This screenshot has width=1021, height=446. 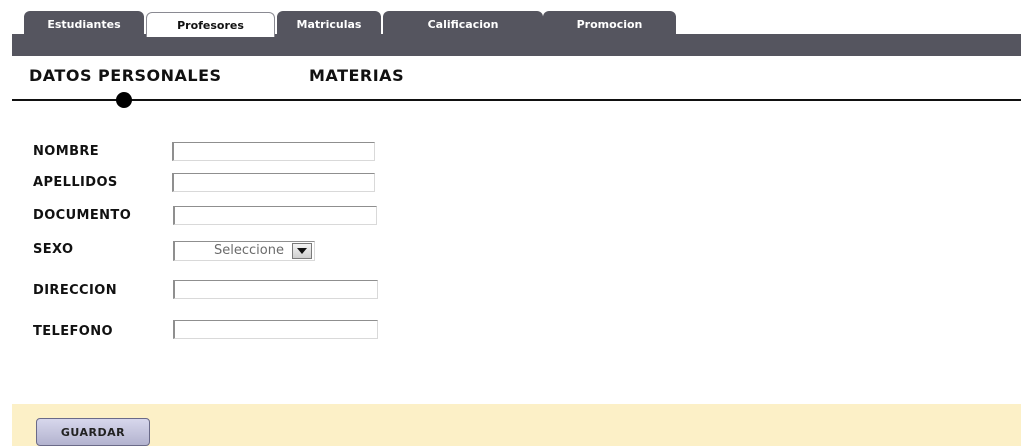 I want to click on tab-matriculas: Matriculas, so click(x=329, y=24).